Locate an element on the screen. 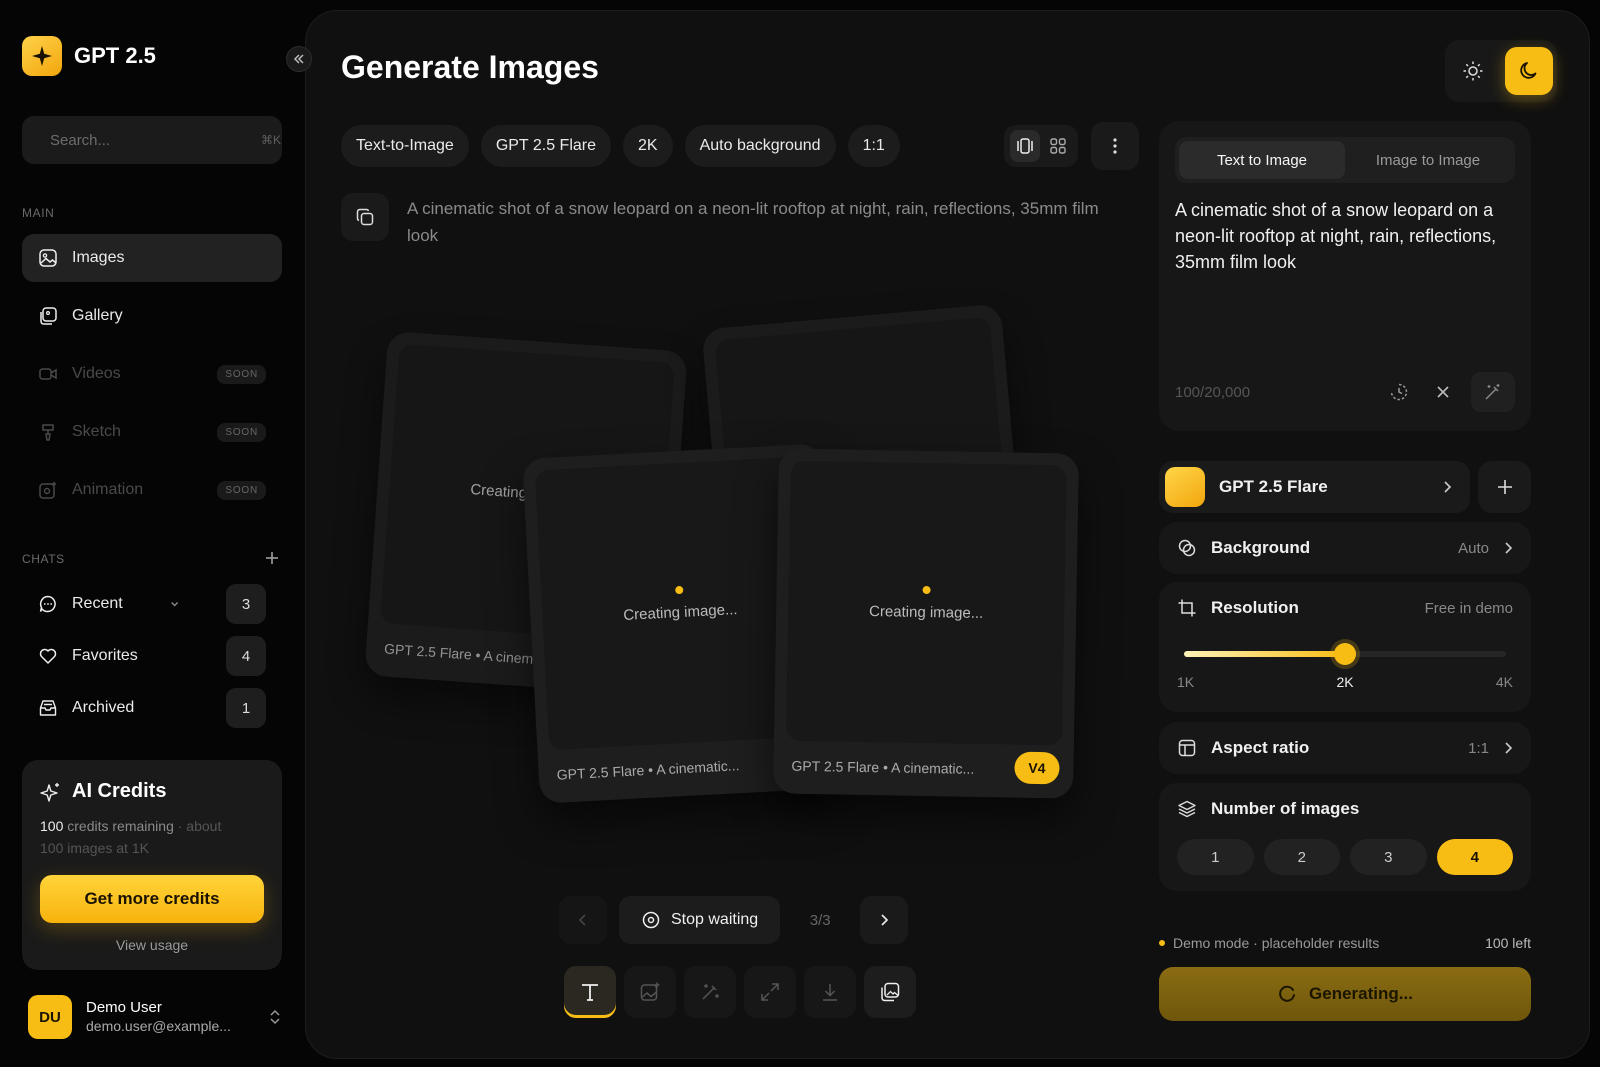 This screenshot has width=1600, height=1067. chat-item-label: Favorites is located at coordinates (105, 655).